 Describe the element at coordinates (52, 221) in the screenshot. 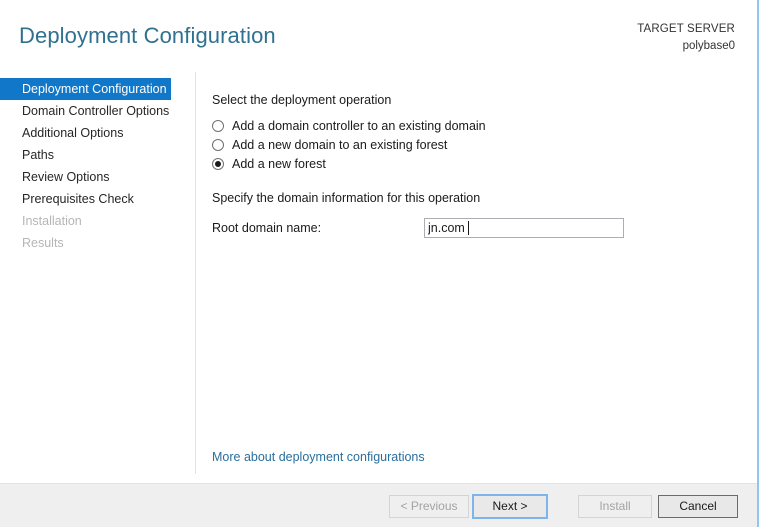

I see `sidebar-item-installation: Installation` at that location.